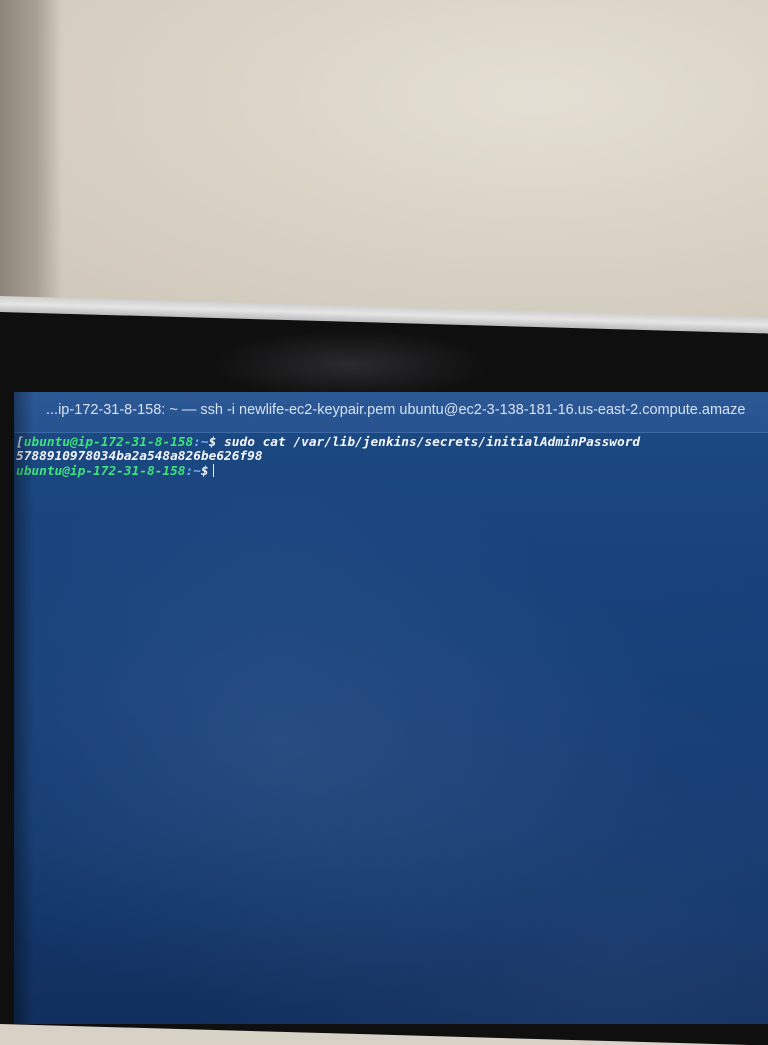 This screenshot has height=1045, width=768. Describe the element at coordinates (24, 708) in the screenshot. I see `screen-edge-shade` at that location.